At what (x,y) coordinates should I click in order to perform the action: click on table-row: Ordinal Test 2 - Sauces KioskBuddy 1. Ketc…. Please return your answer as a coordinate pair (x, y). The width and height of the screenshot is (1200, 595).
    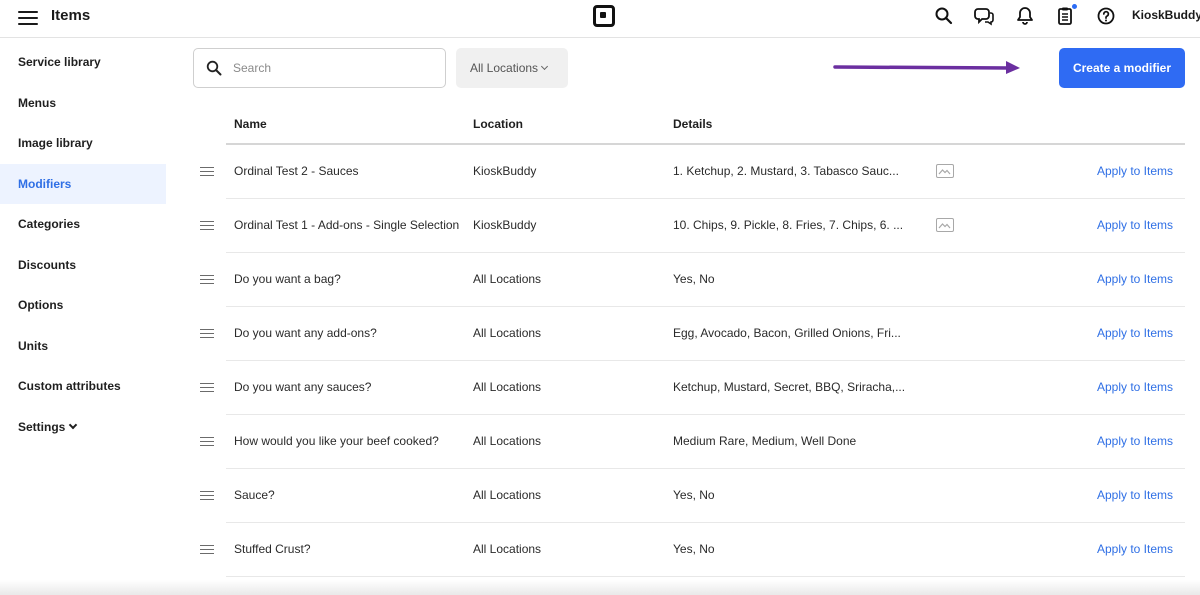
    Looking at the image, I should click on (705, 172).